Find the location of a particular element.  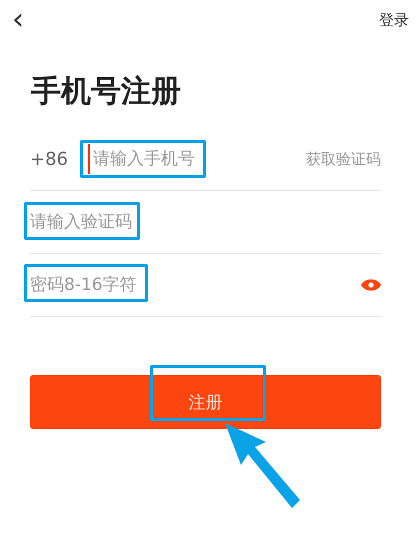

back-button: ‹ is located at coordinates (18, 20).